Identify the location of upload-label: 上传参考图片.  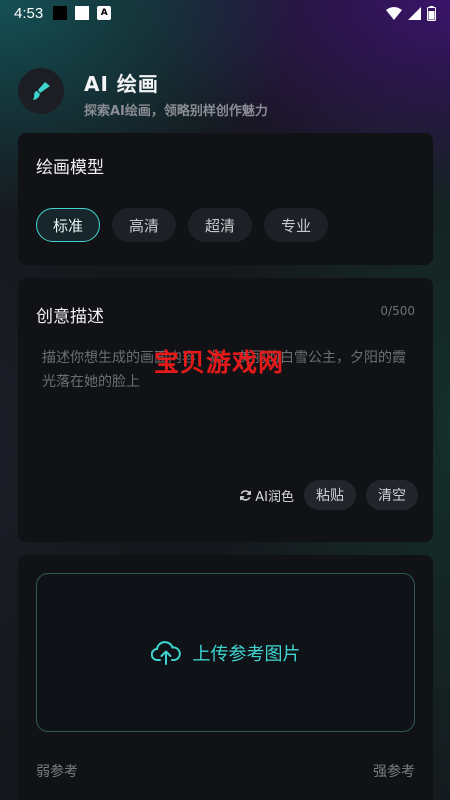
(246, 654).